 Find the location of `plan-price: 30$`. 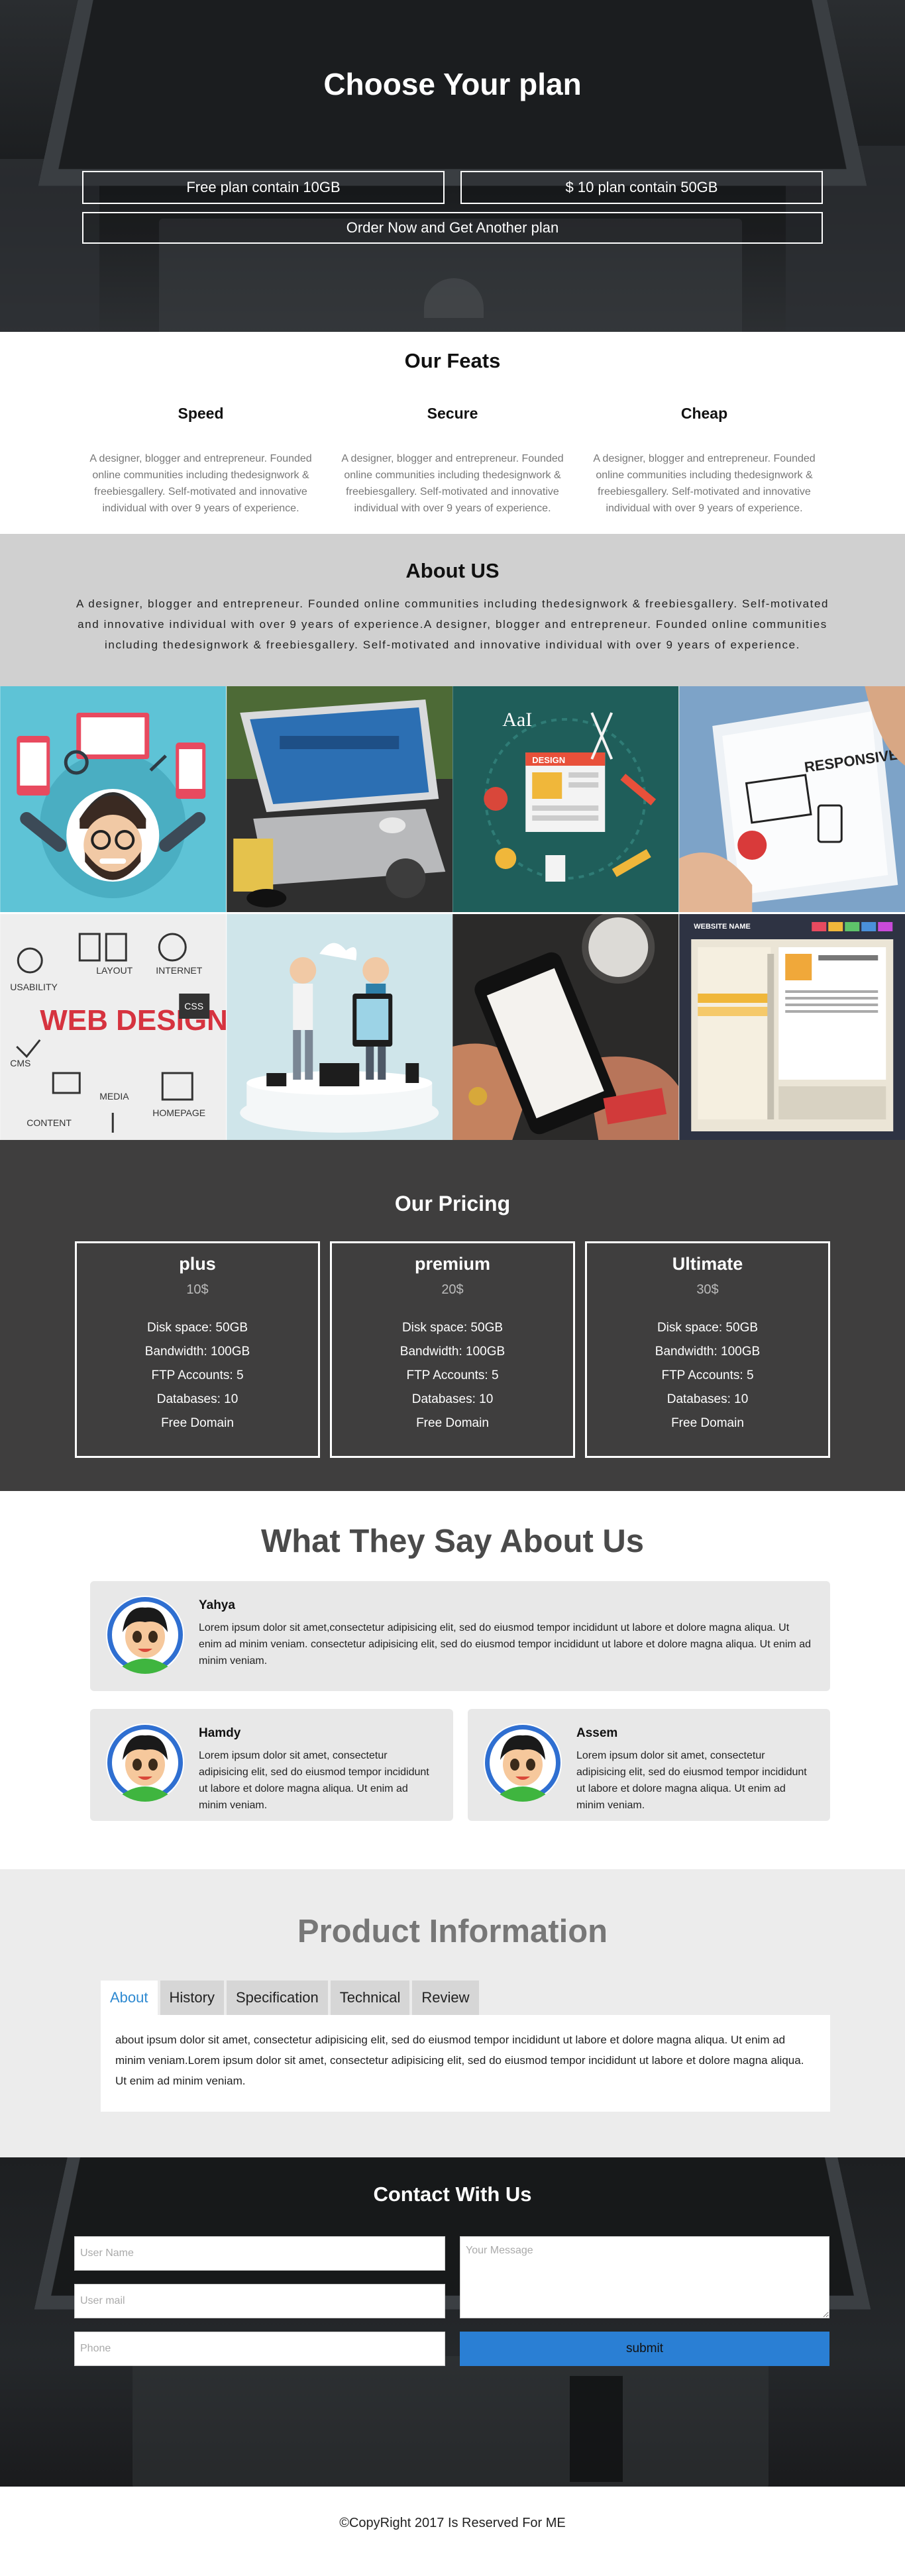

plan-price: 30$ is located at coordinates (707, 1289).